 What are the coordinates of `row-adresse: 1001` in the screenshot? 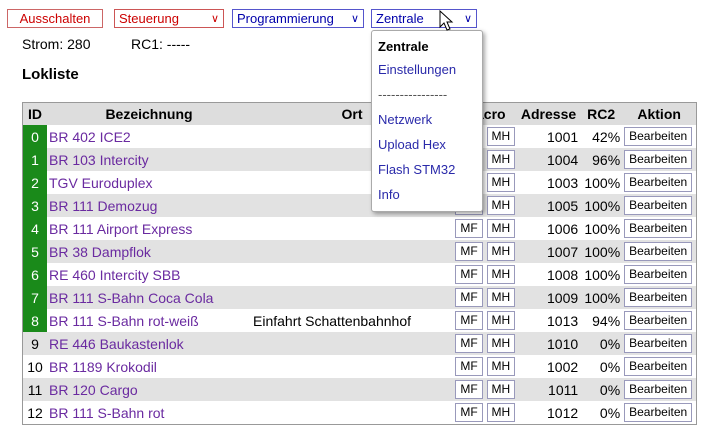 It's located at (548, 136).